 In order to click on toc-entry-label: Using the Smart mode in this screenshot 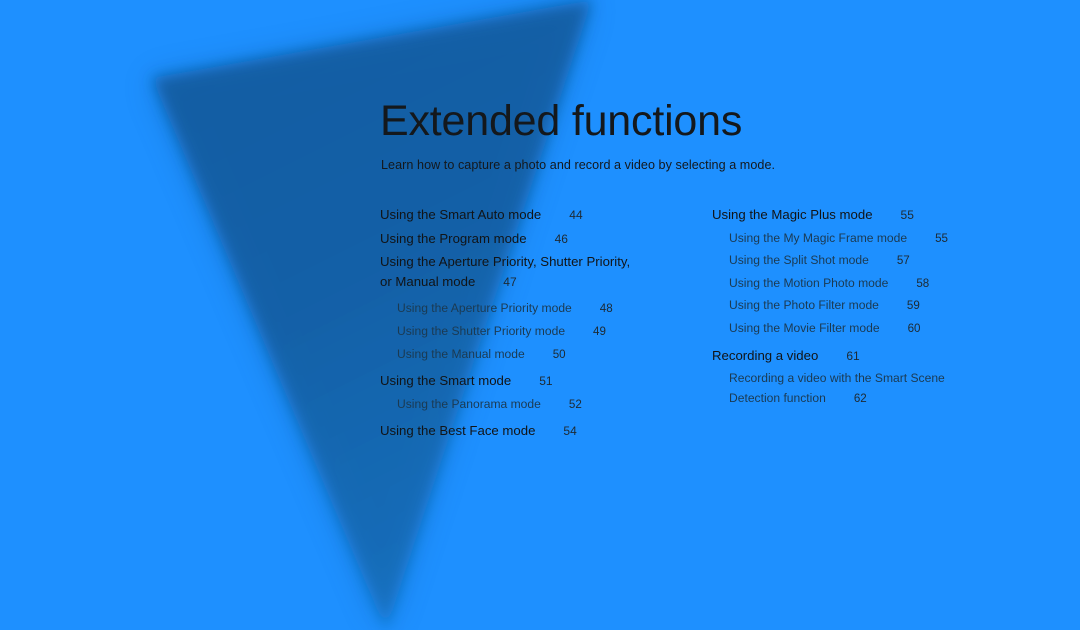, I will do `click(446, 381)`.